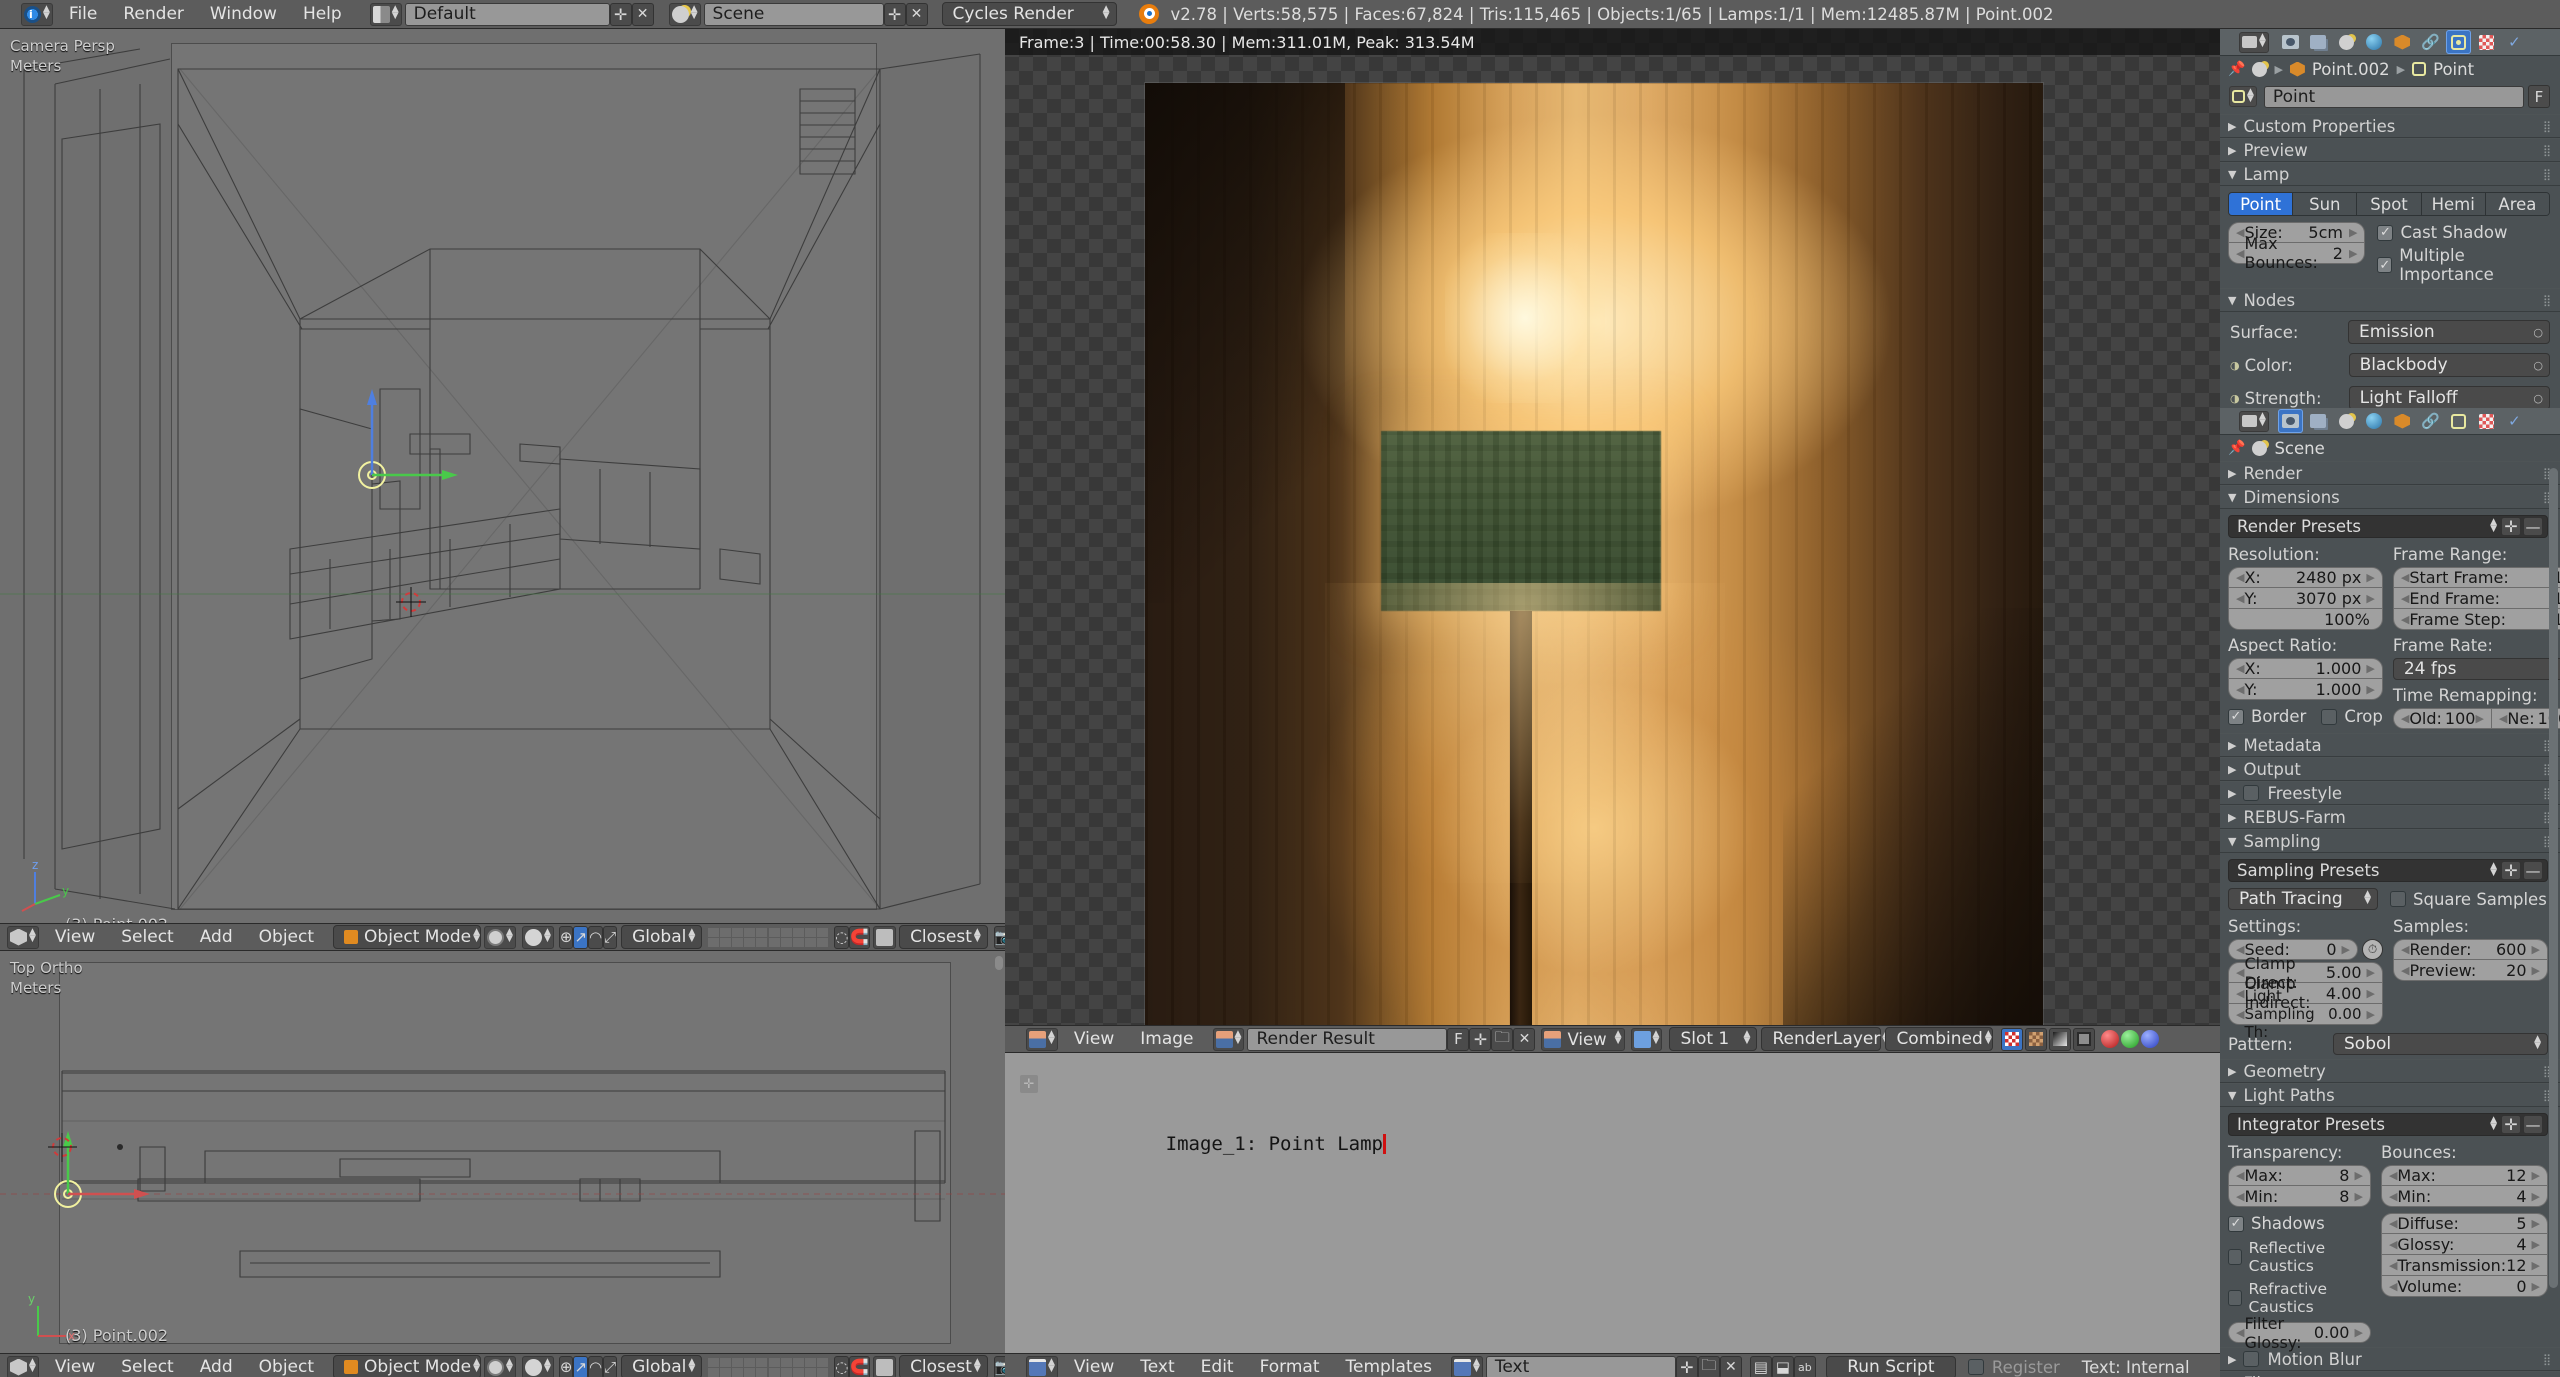  What do you see at coordinates (2398, 899) in the screenshot?
I see `square-samples-checkbox` at bounding box center [2398, 899].